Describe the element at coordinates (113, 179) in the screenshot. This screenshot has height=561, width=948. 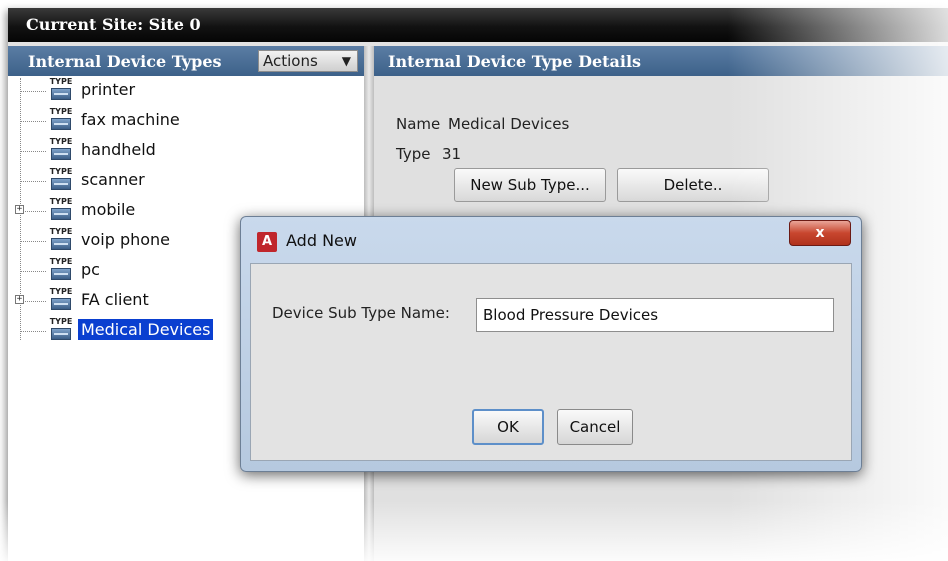
I see `tree-item-label: scanner` at that location.